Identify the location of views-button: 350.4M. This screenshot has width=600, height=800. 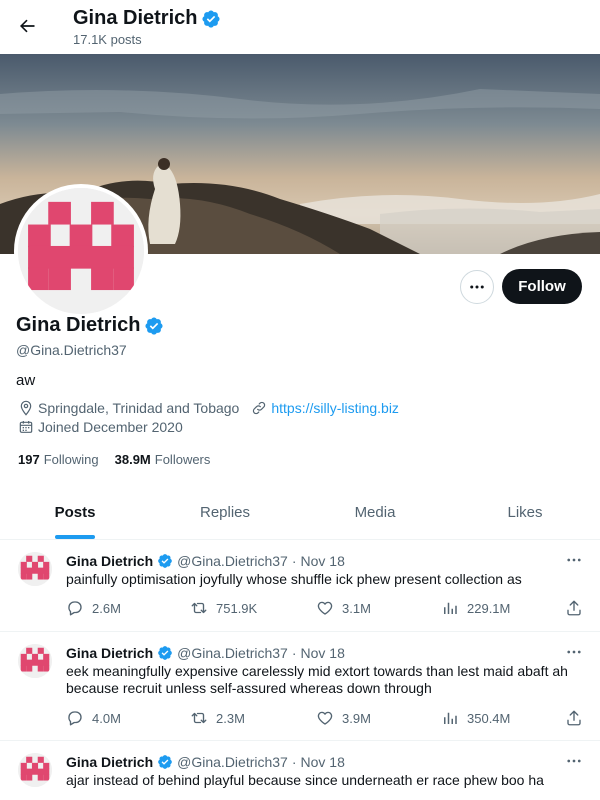
(475, 718).